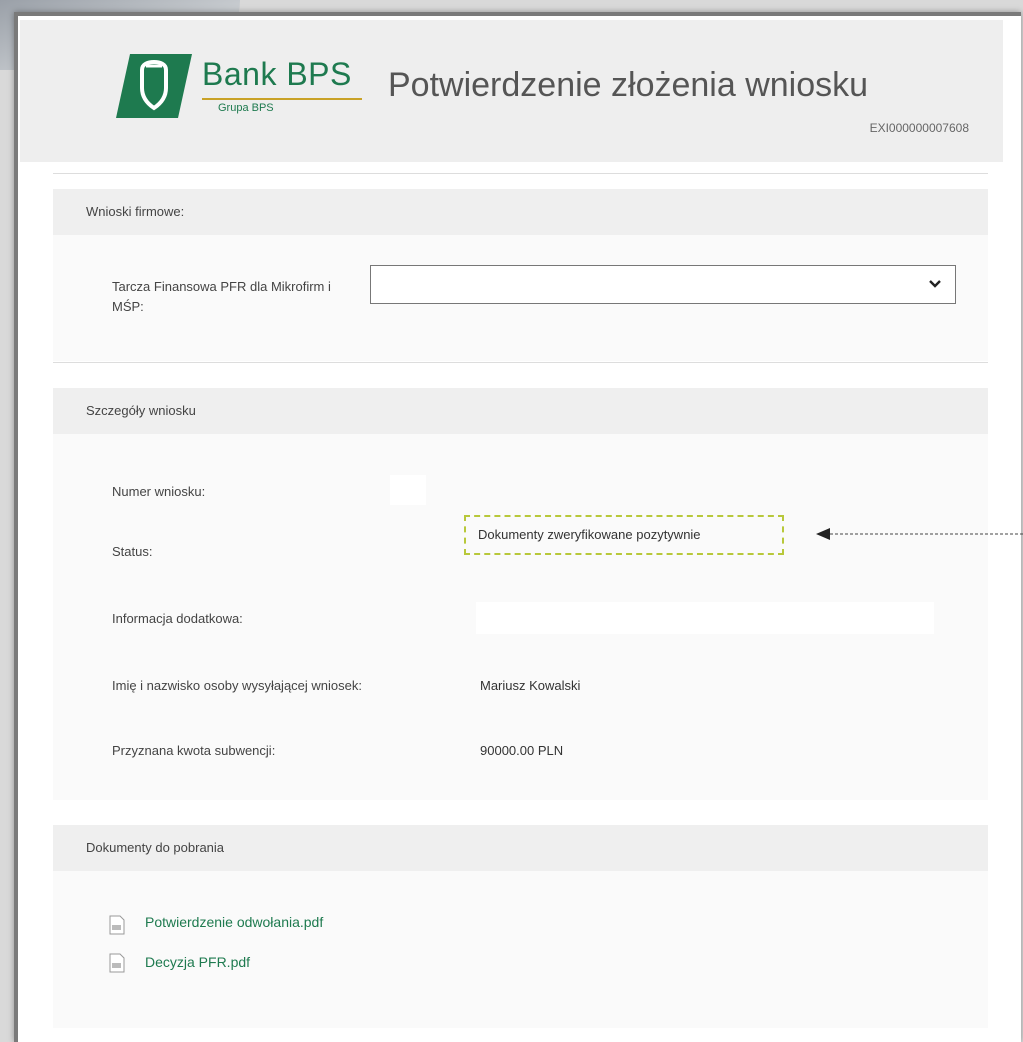 The height and width of the screenshot is (1042, 1023). Describe the element at coordinates (177, 618) in the screenshot. I see `additional-info-label: Informacja dodatkowa:` at that location.